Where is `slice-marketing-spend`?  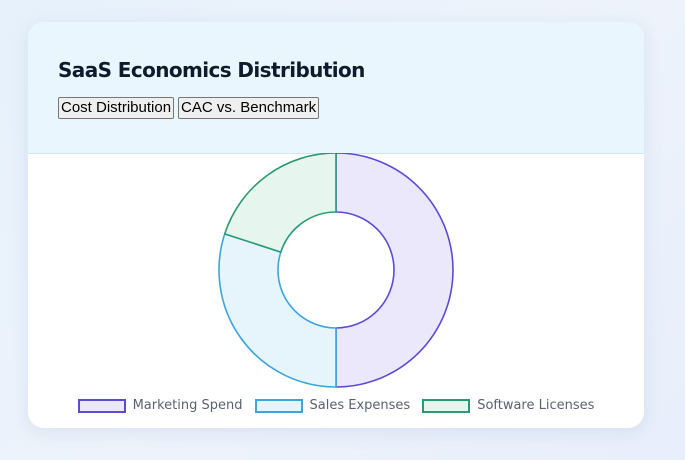 slice-marketing-spend is located at coordinates (394, 270).